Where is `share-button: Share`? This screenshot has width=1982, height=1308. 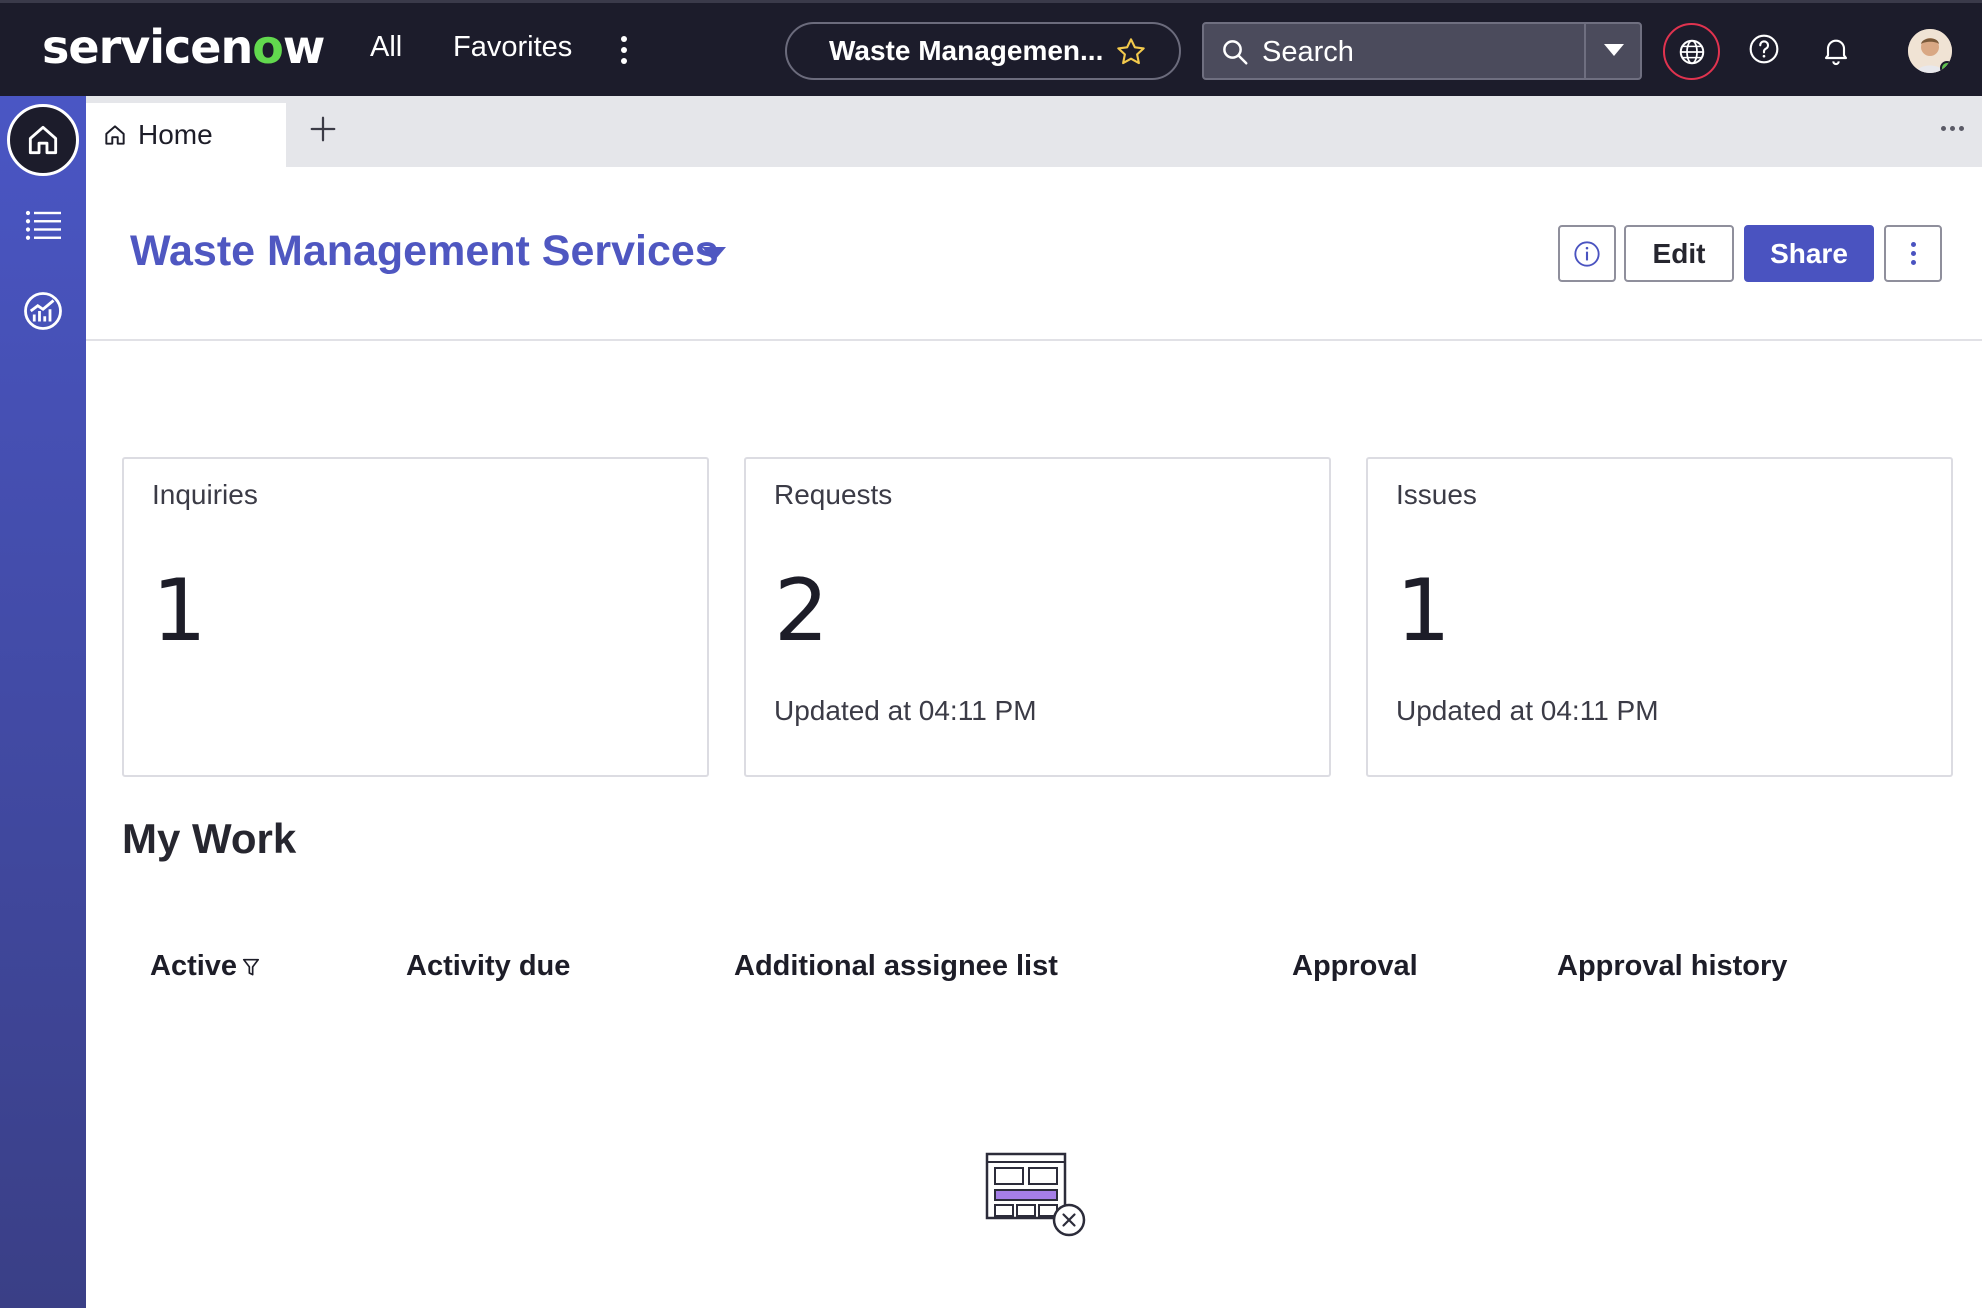 share-button: Share is located at coordinates (1809, 253).